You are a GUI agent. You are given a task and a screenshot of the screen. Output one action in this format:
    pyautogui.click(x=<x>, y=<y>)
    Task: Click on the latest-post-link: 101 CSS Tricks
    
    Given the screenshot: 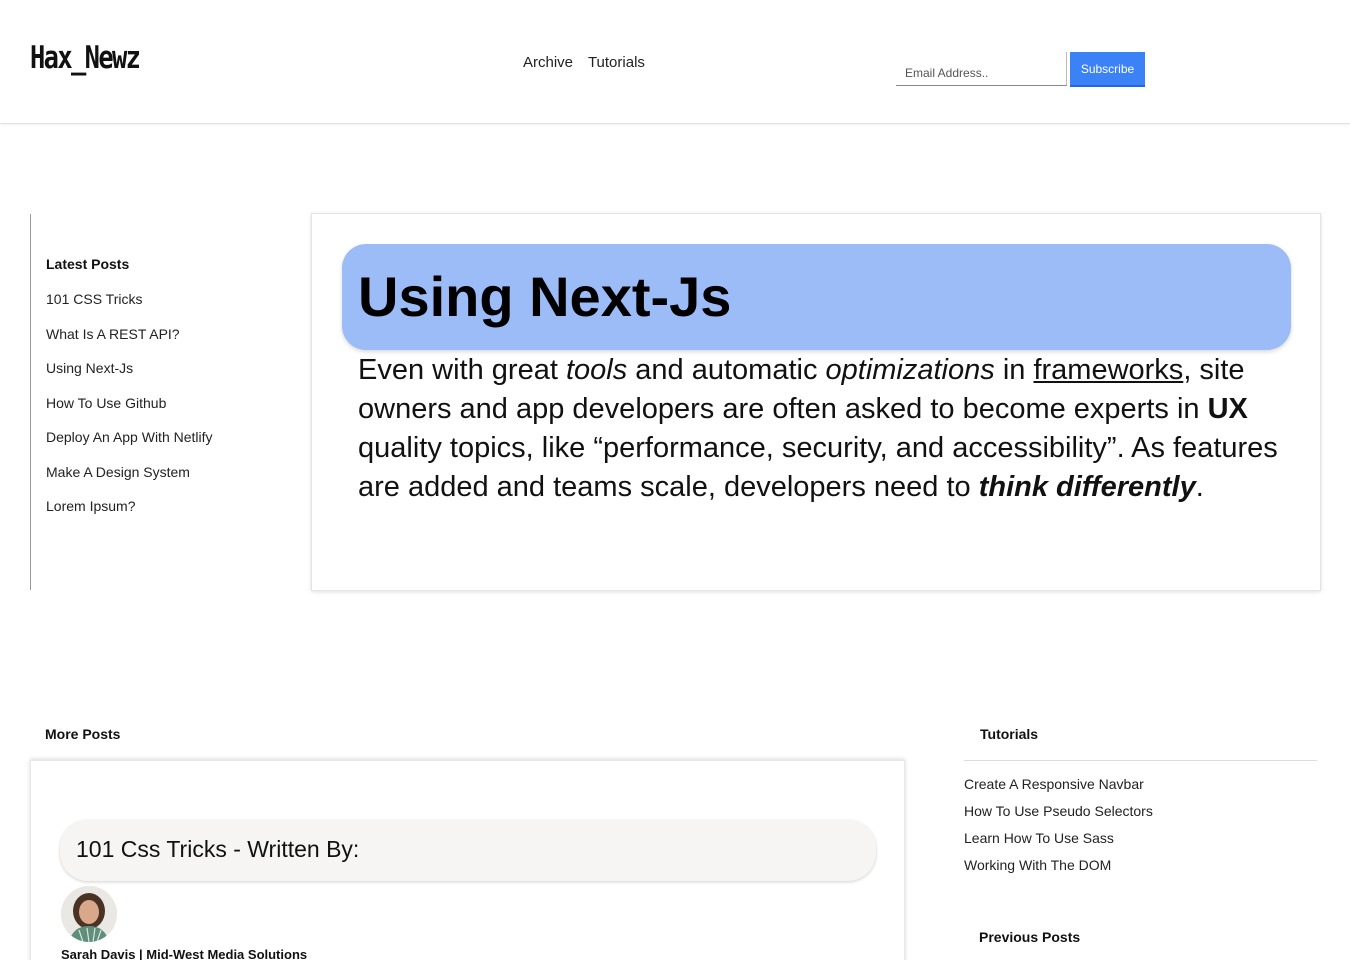 What is the action you would take?
    pyautogui.click(x=153, y=308)
    